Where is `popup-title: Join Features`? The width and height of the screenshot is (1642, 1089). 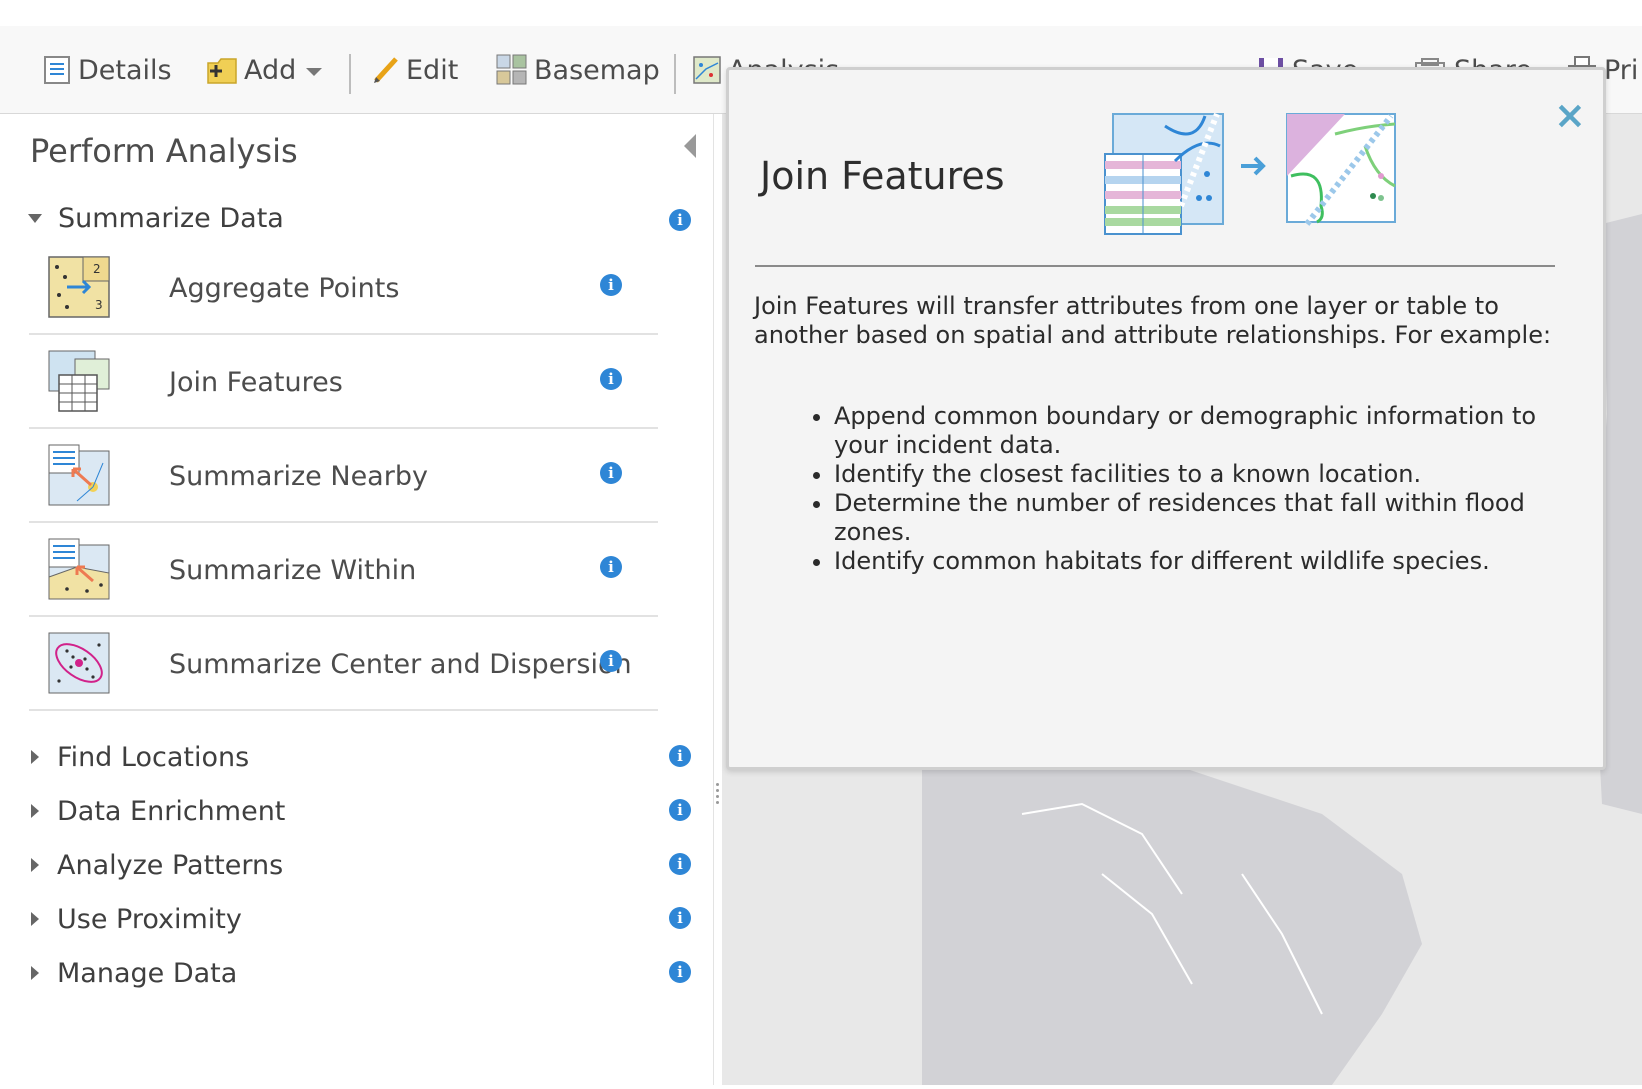 popup-title: Join Features is located at coordinates (882, 176).